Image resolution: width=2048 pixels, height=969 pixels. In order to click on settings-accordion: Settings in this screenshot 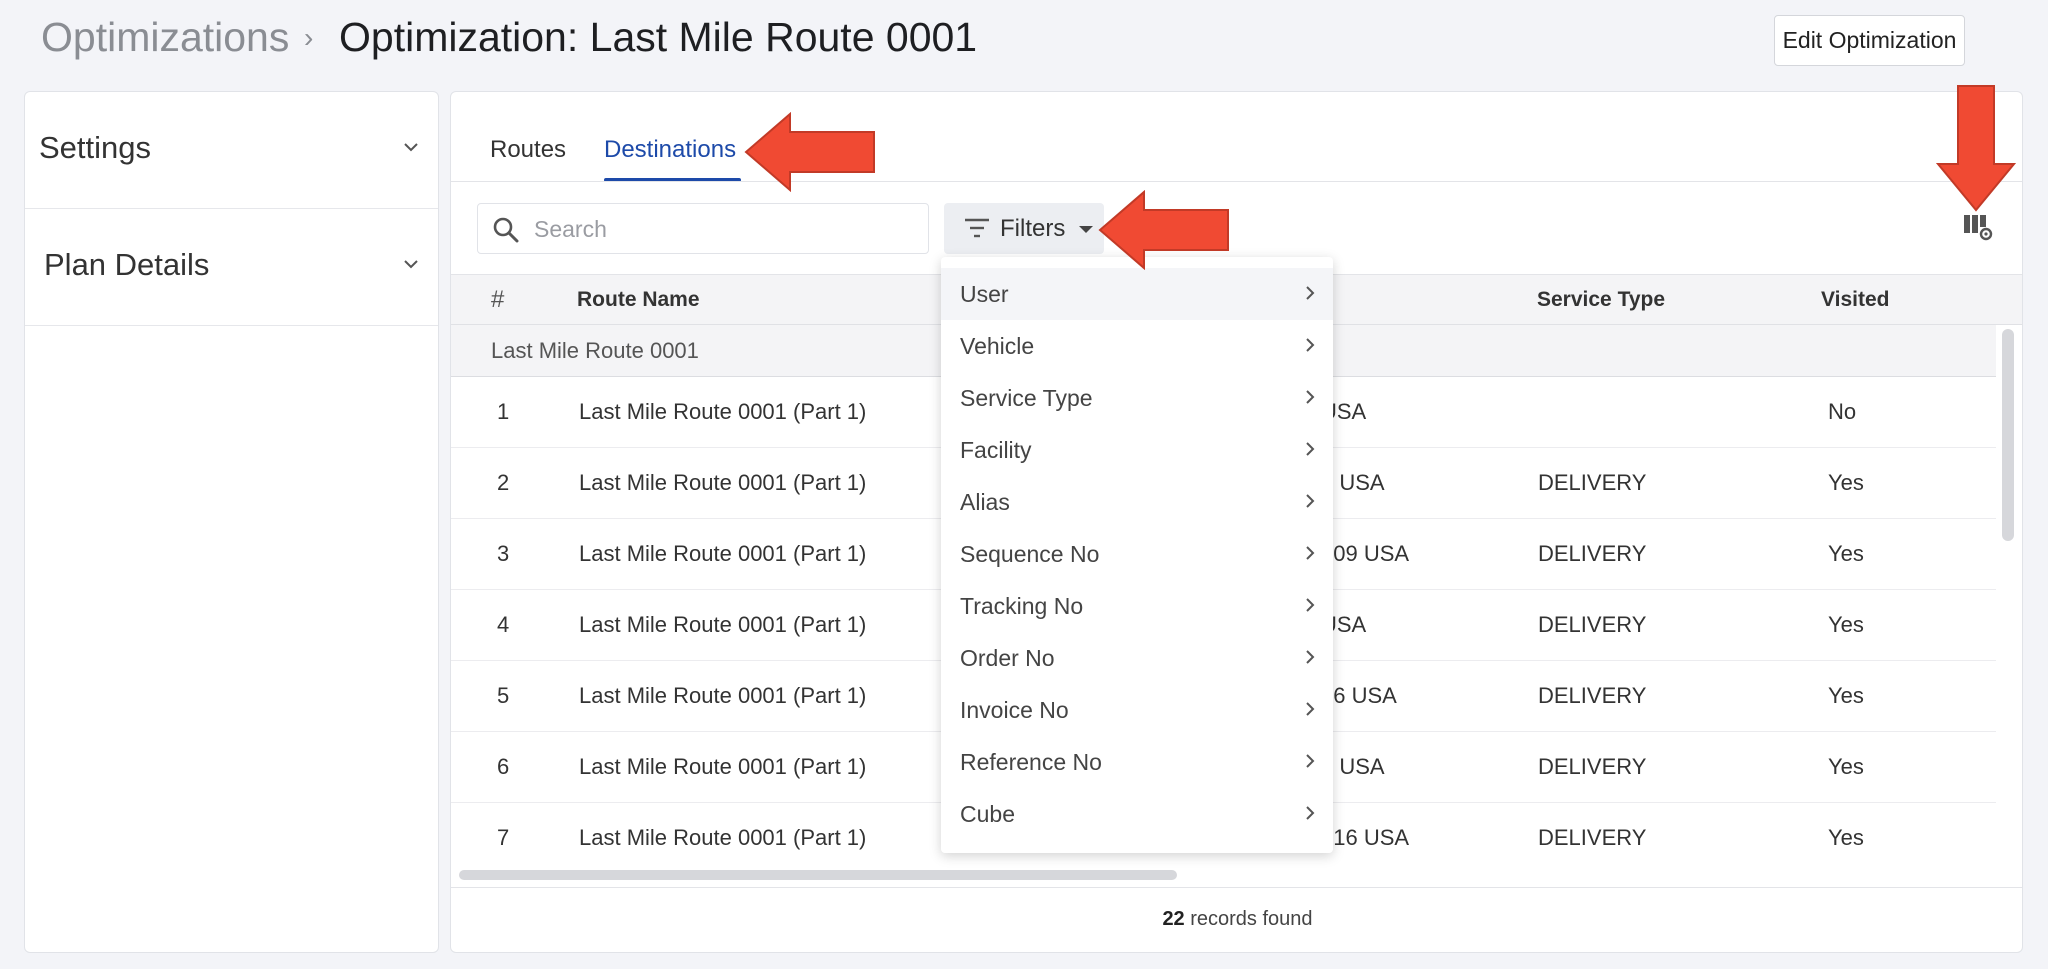, I will do `click(231, 150)`.